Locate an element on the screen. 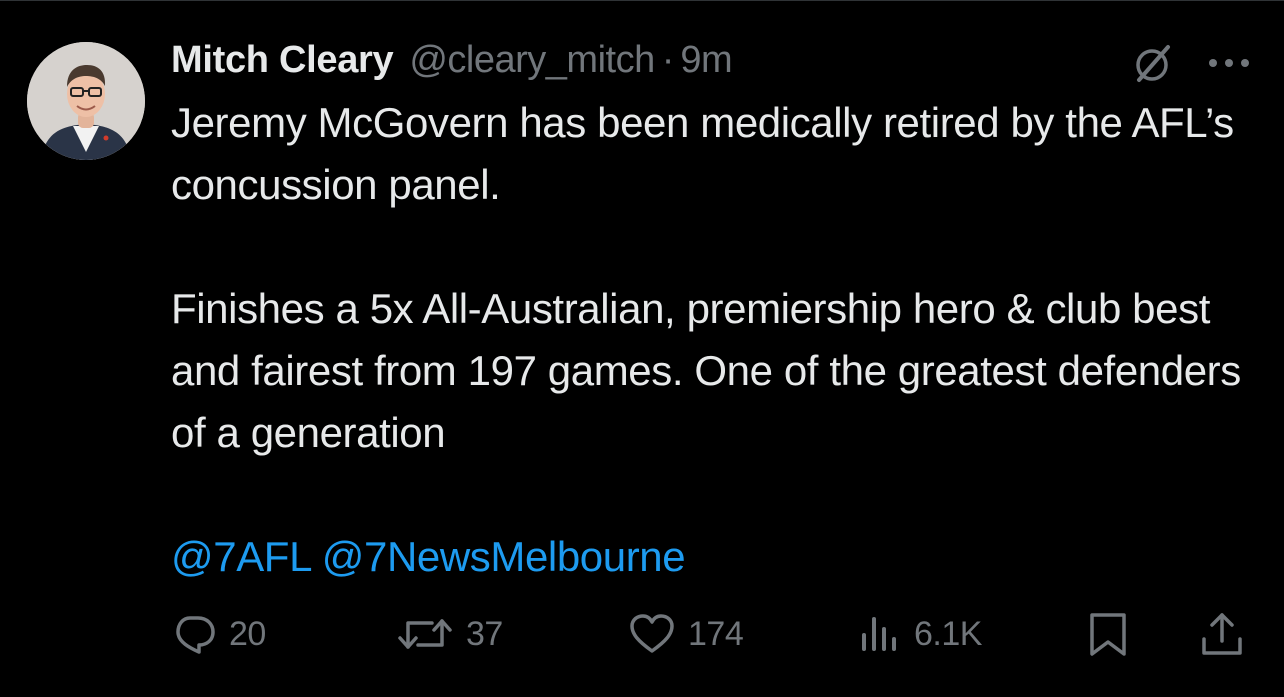 The image size is (1284, 697). views-icon is located at coordinates (879, 634).